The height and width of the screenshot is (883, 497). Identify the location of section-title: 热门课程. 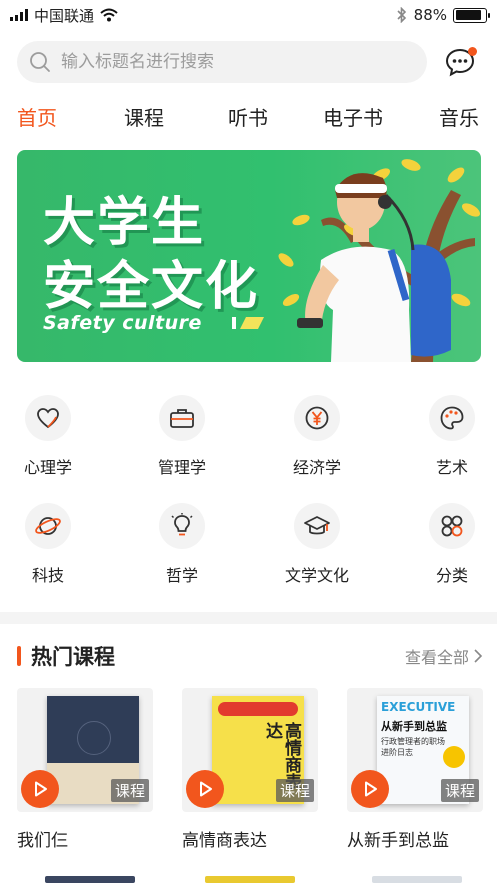
(66, 656).